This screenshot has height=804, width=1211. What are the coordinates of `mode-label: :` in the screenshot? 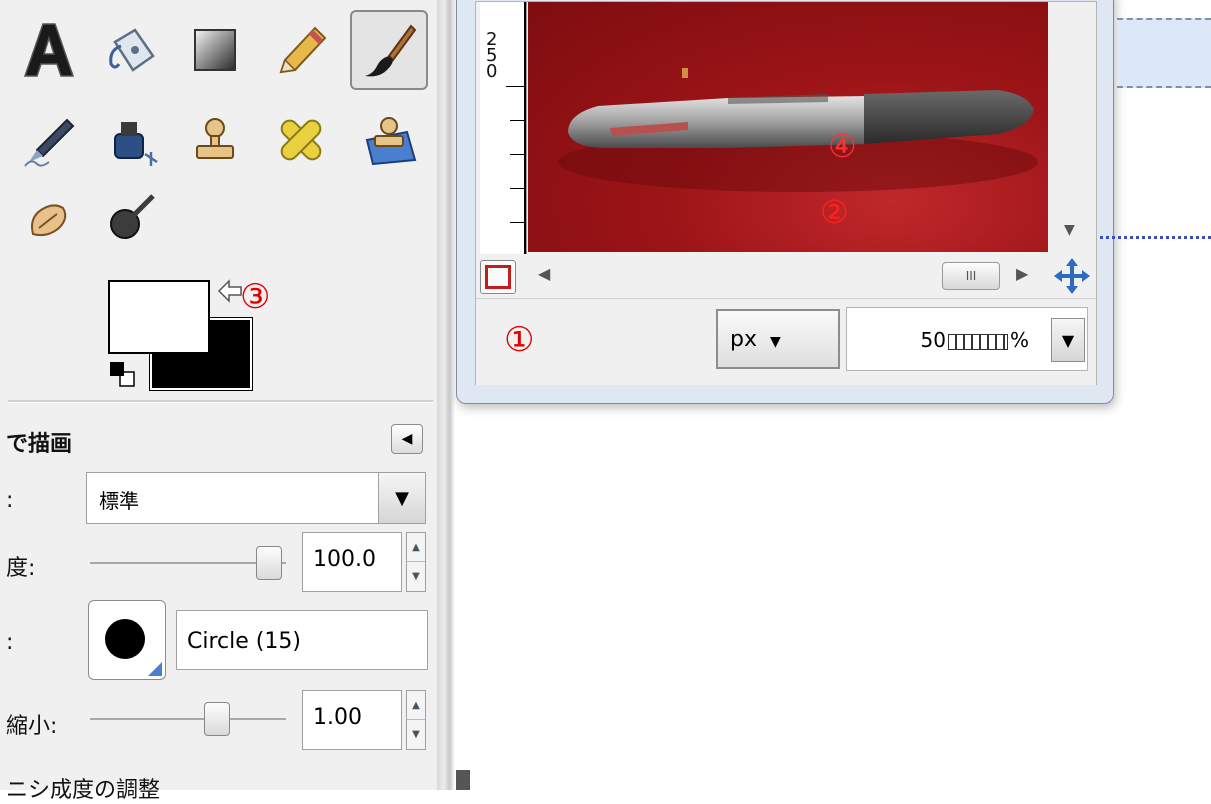 It's located at (10, 500).